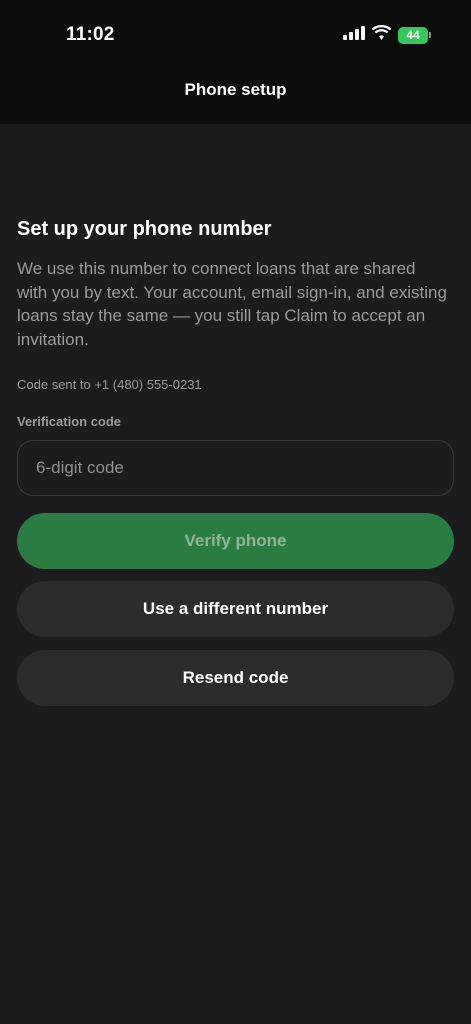 The height and width of the screenshot is (1024, 471). Describe the element at coordinates (381, 35) in the screenshot. I see `wifi-icon` at that location.